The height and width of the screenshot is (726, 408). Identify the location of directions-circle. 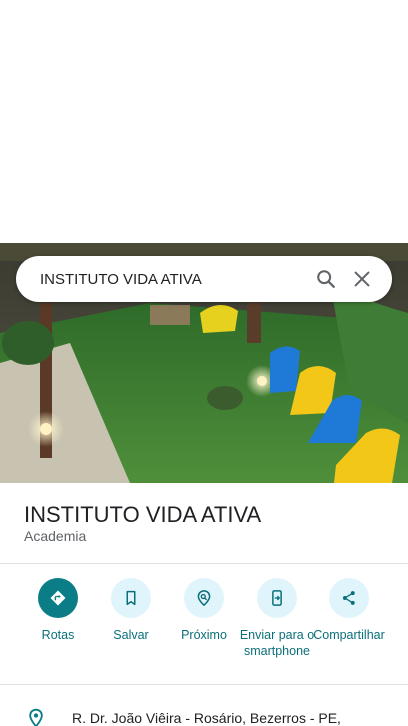
(58, 598).